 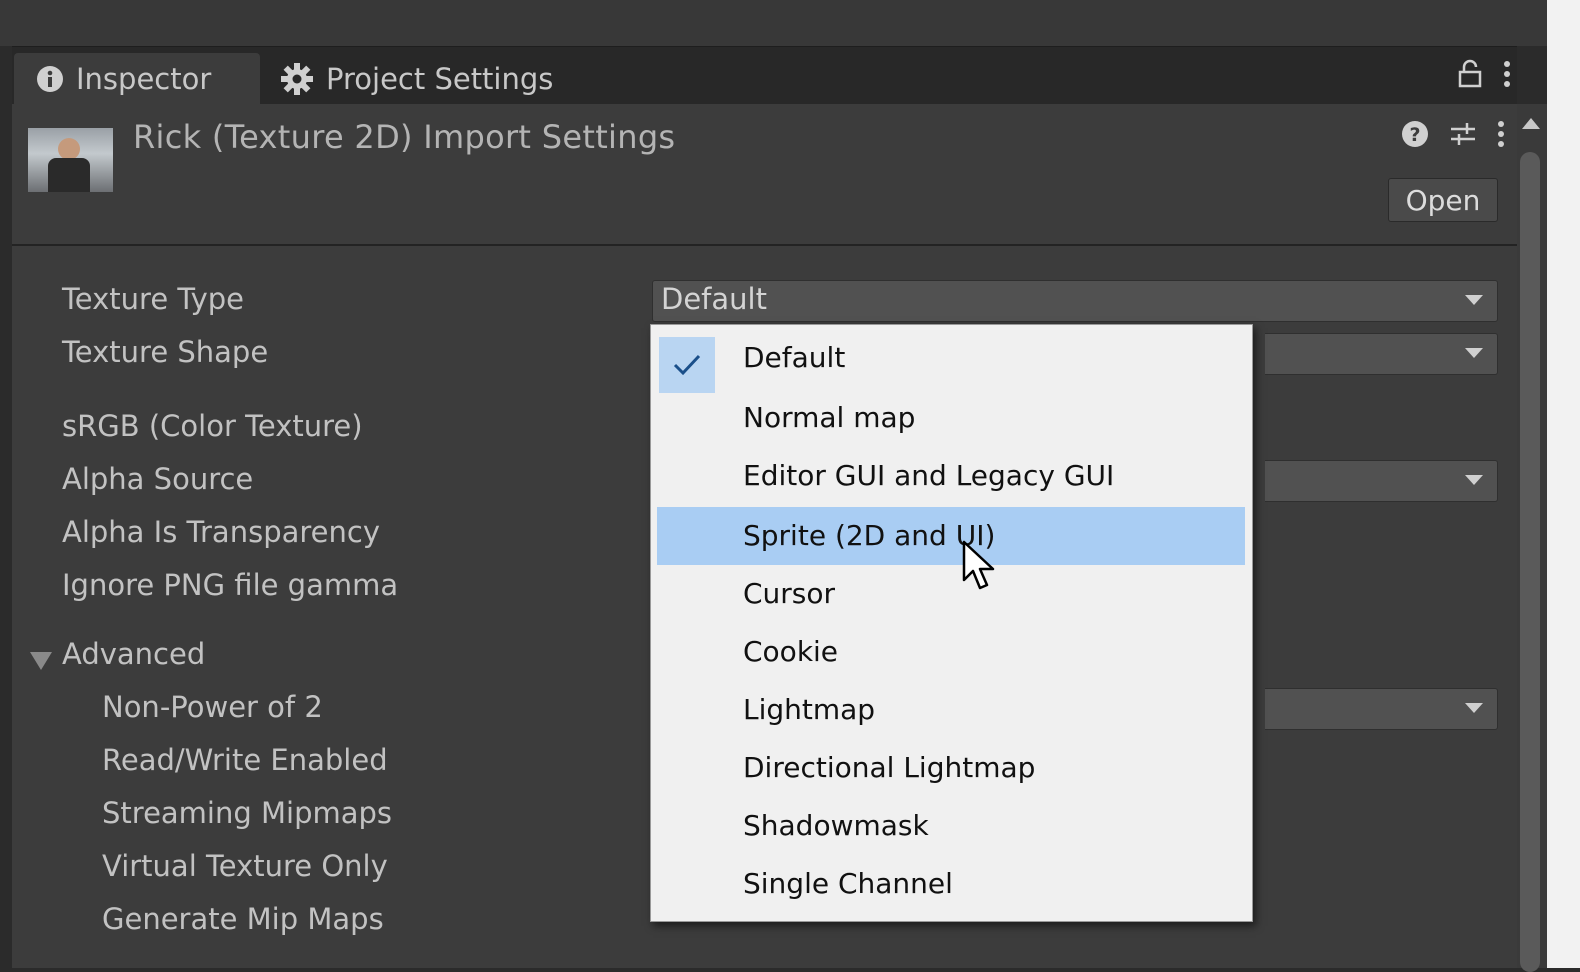 I want to click on menu-item-label: Sprite (2D and UI), so click(x=869, y=535).